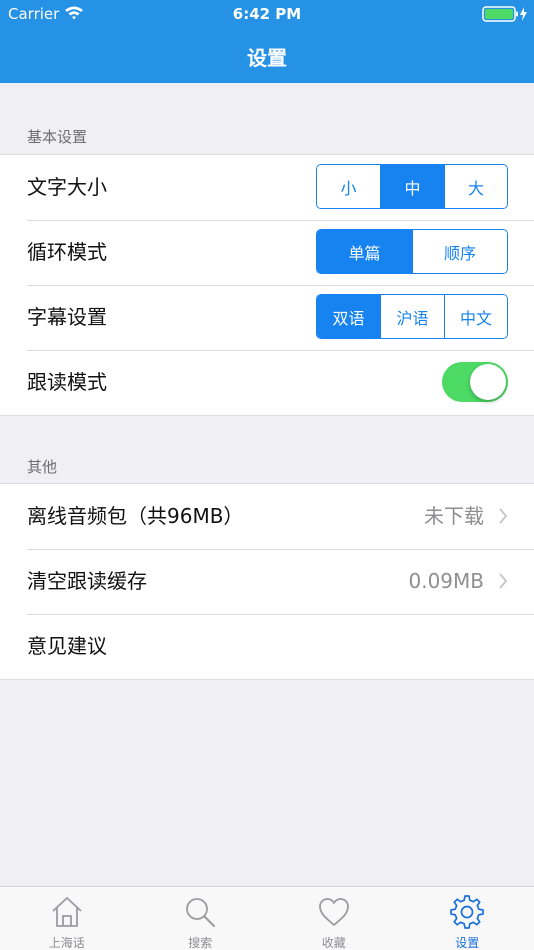 The height and width of the screenshot is (950, 534). I want to click on loop-mode-option-sequential: 顺序, so click(459, 251).